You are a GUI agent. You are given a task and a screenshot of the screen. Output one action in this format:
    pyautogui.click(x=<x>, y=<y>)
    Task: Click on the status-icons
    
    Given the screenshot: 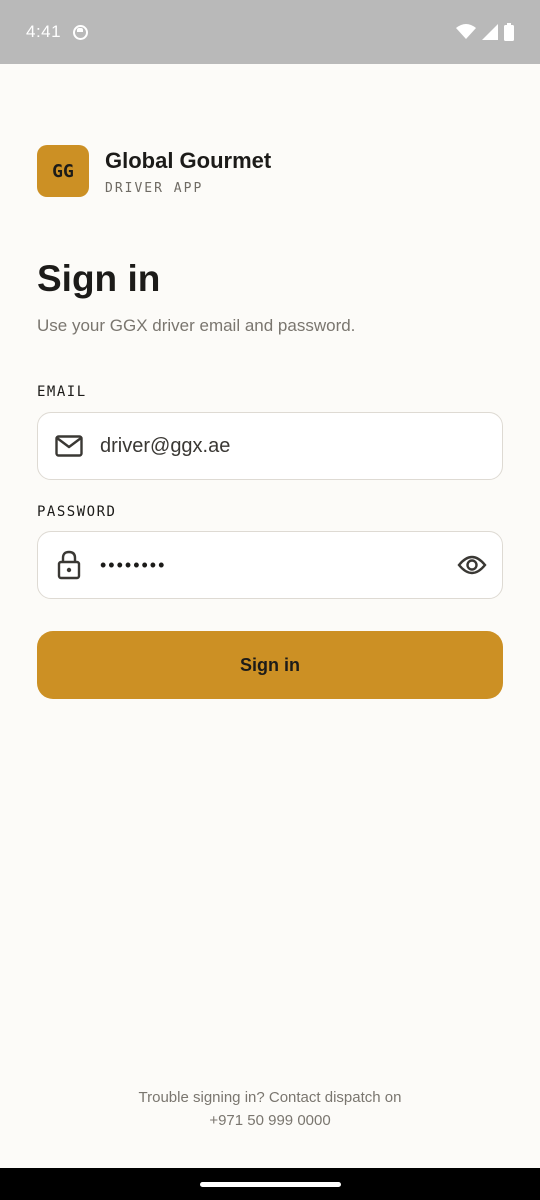 What is the action you would take?
    pyautogui.click(x=485, y=32)
    